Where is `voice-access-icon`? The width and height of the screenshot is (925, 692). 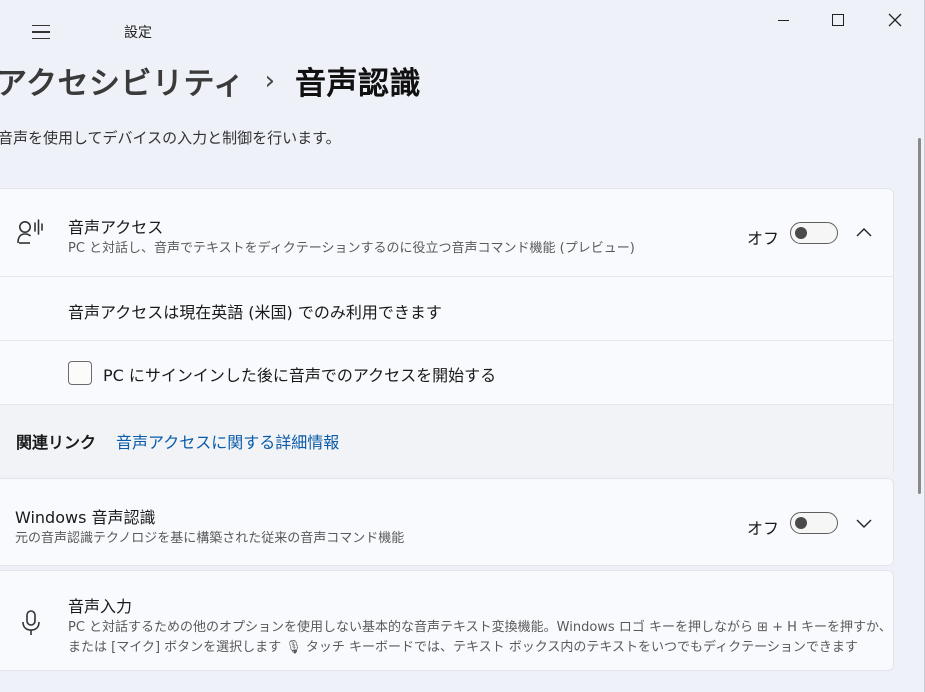 voice-access-icon is located at coordinates (30, 231).